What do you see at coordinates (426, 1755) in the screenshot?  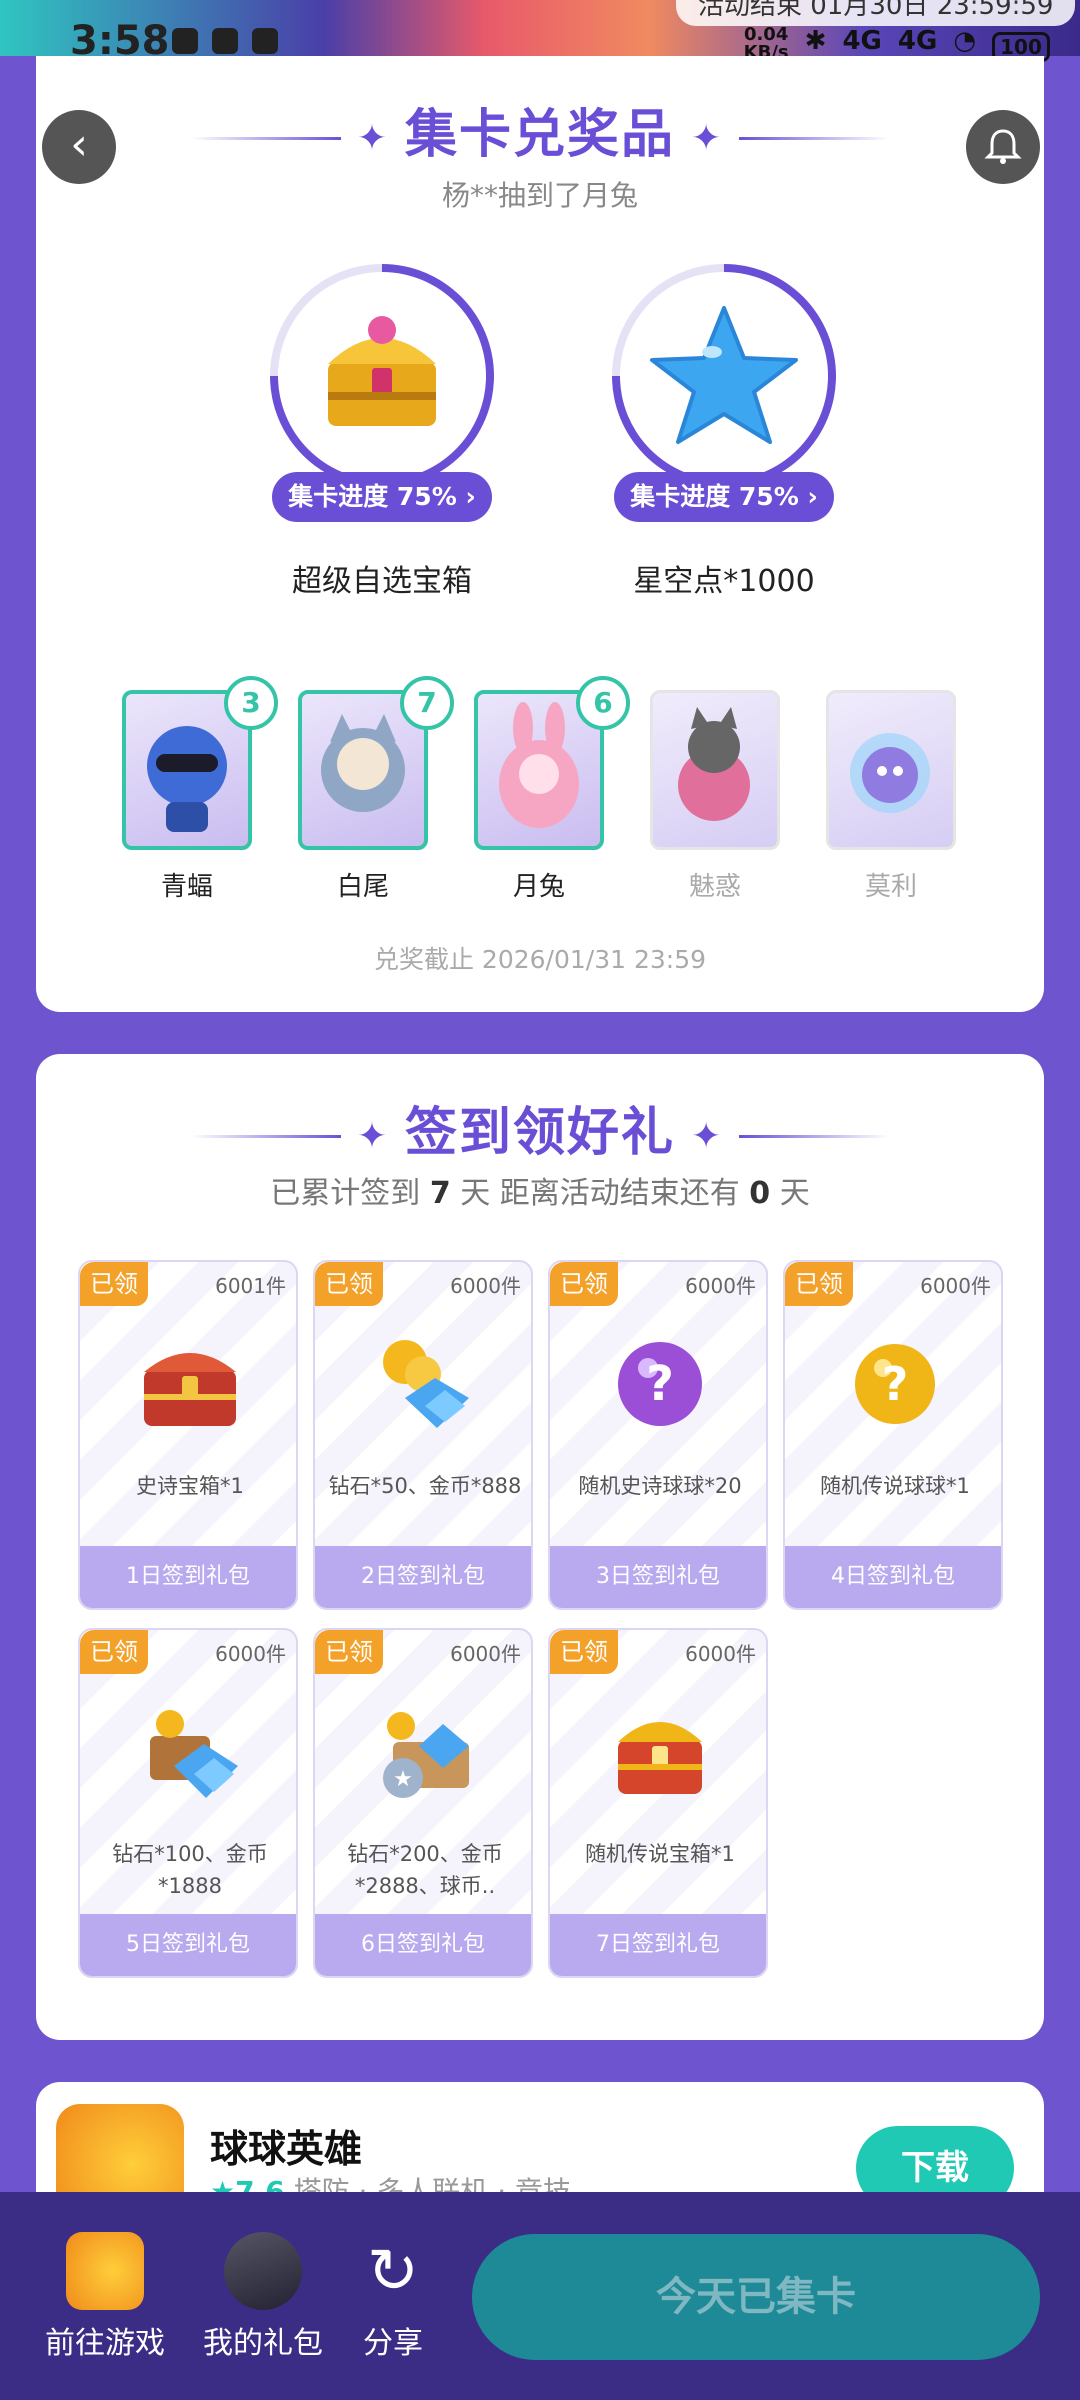 I see `diamond-coin-crate-icon: ★` at bounding box center [426, 1755].